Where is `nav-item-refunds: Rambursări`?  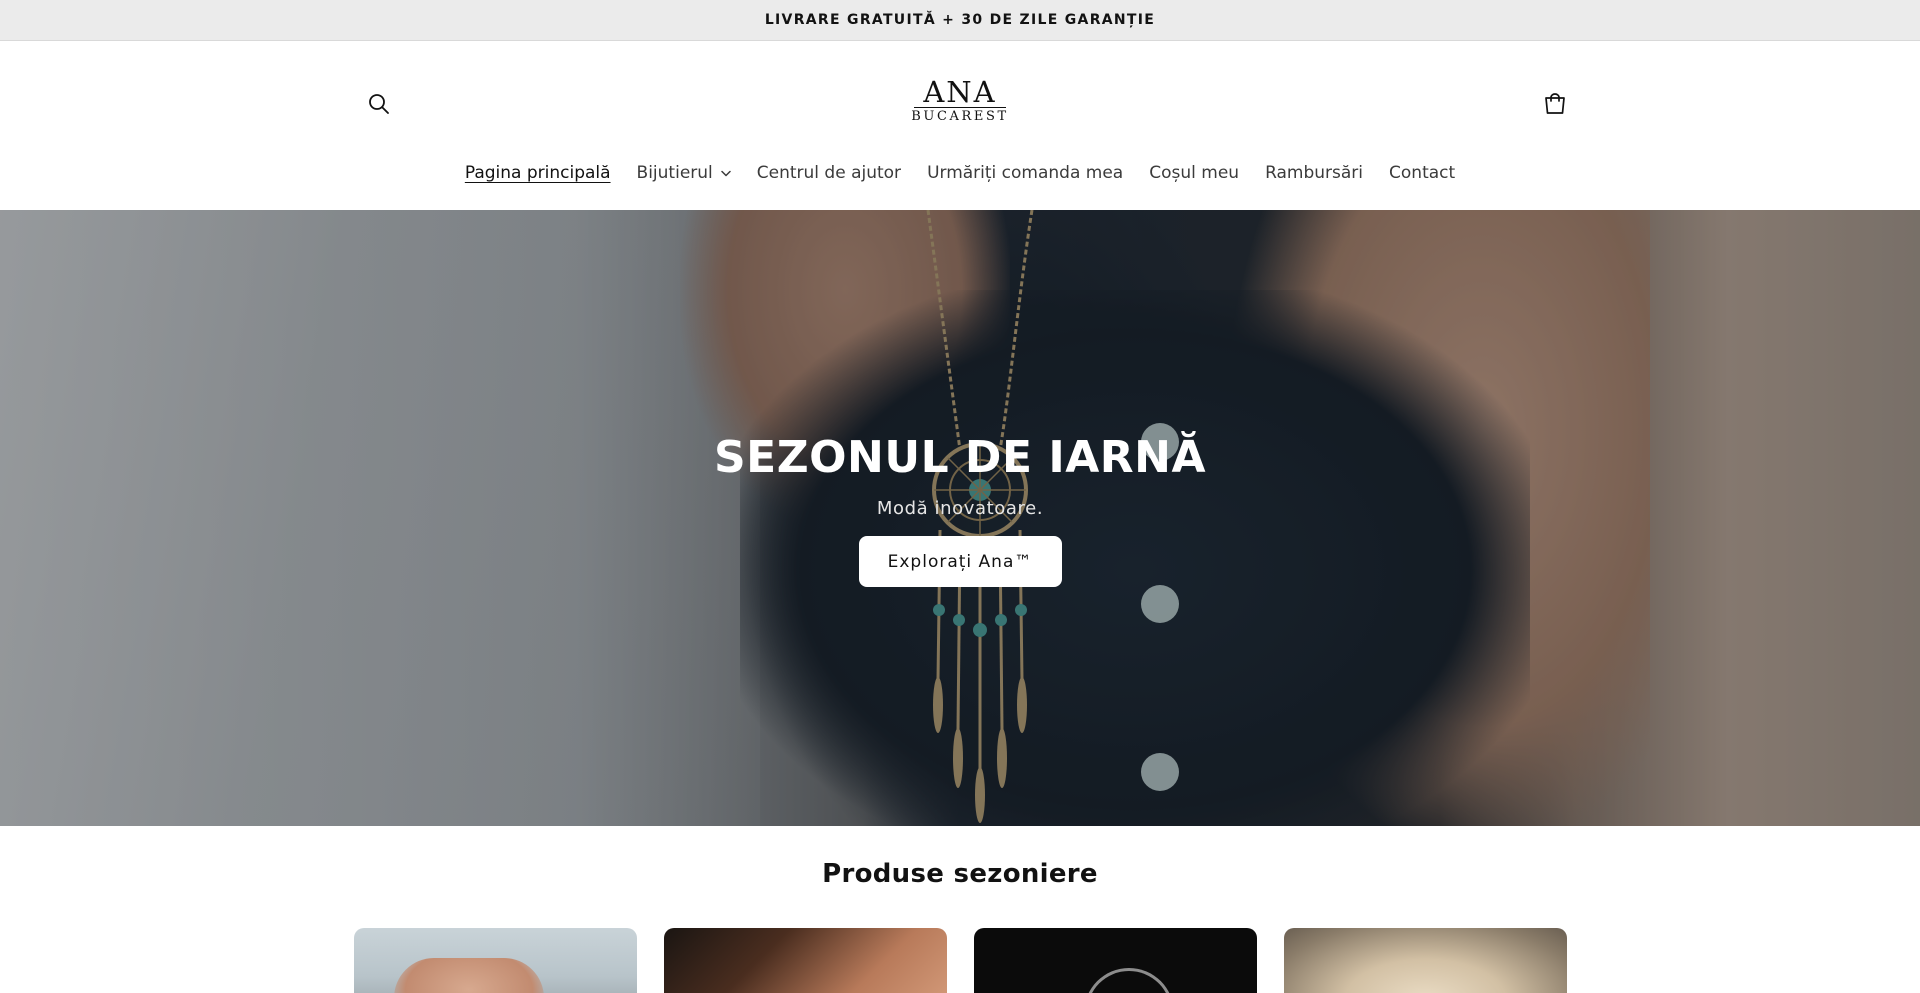 nav-item-refunds: Rambursări is located at coordinates (1314, 173).